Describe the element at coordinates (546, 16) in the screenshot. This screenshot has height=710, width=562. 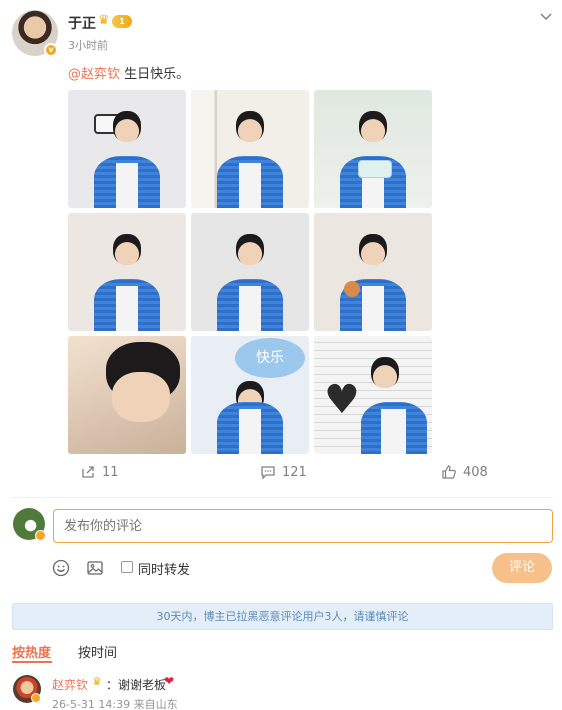
I see `chevron-down-icon` at that location.